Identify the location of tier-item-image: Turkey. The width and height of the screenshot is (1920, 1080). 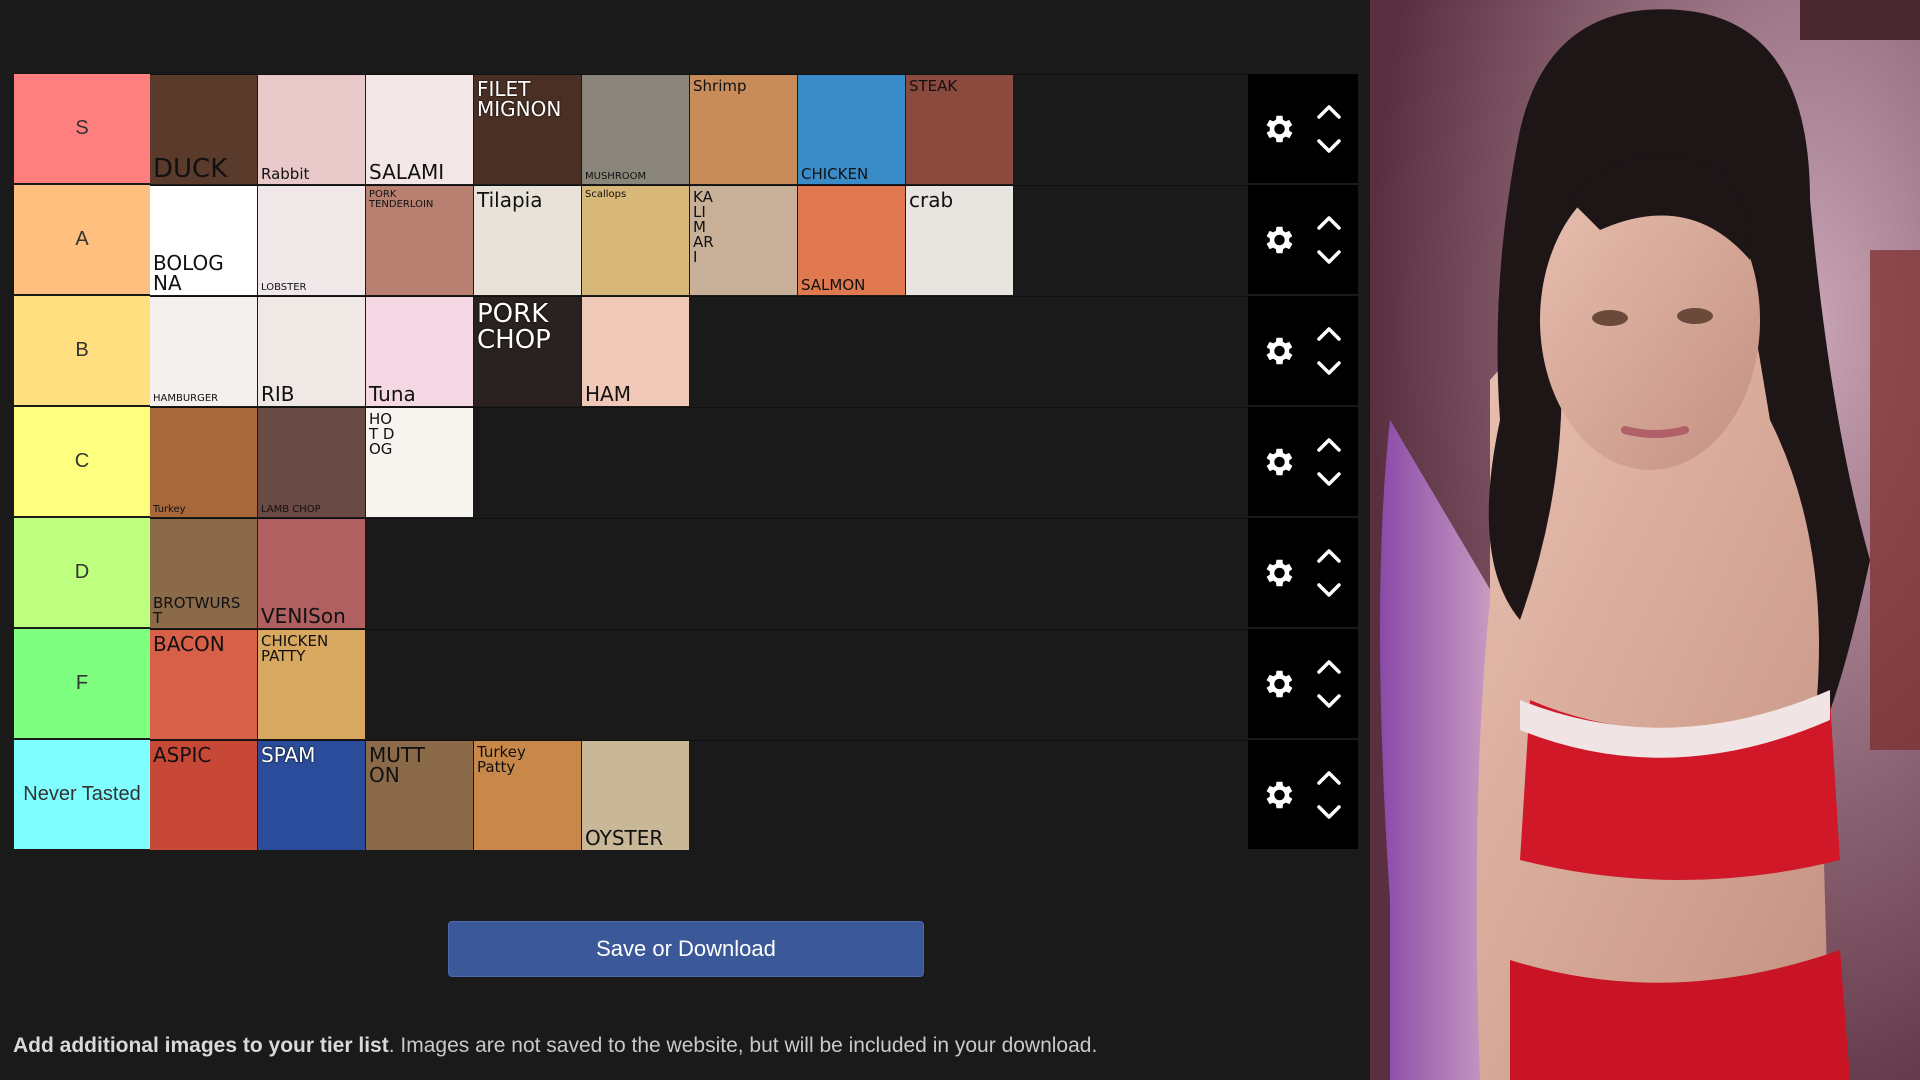
(204, 462).